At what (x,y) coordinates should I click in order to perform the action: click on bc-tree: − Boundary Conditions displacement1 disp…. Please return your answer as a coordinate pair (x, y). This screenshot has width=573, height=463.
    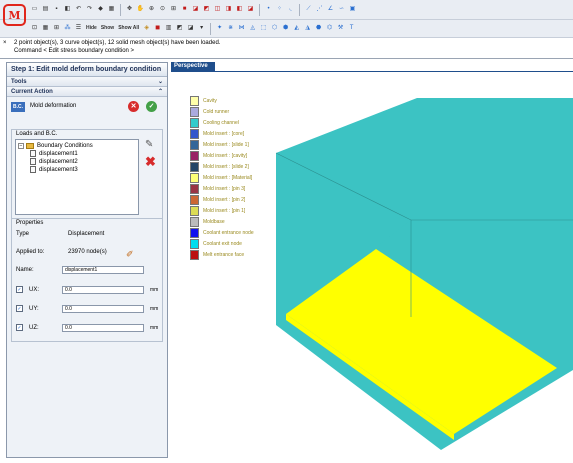
    Looking at the image, I should click on (77, 177).